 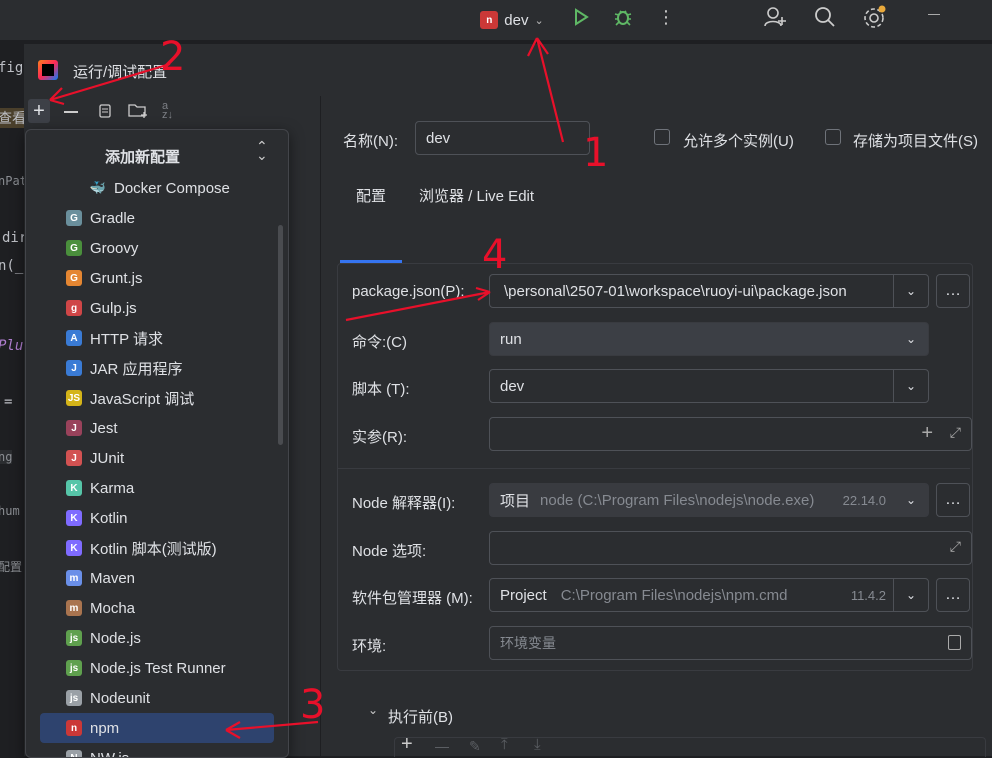 I want to click on run-config-selector: n dev ⌄, so click(x=512, y=20).